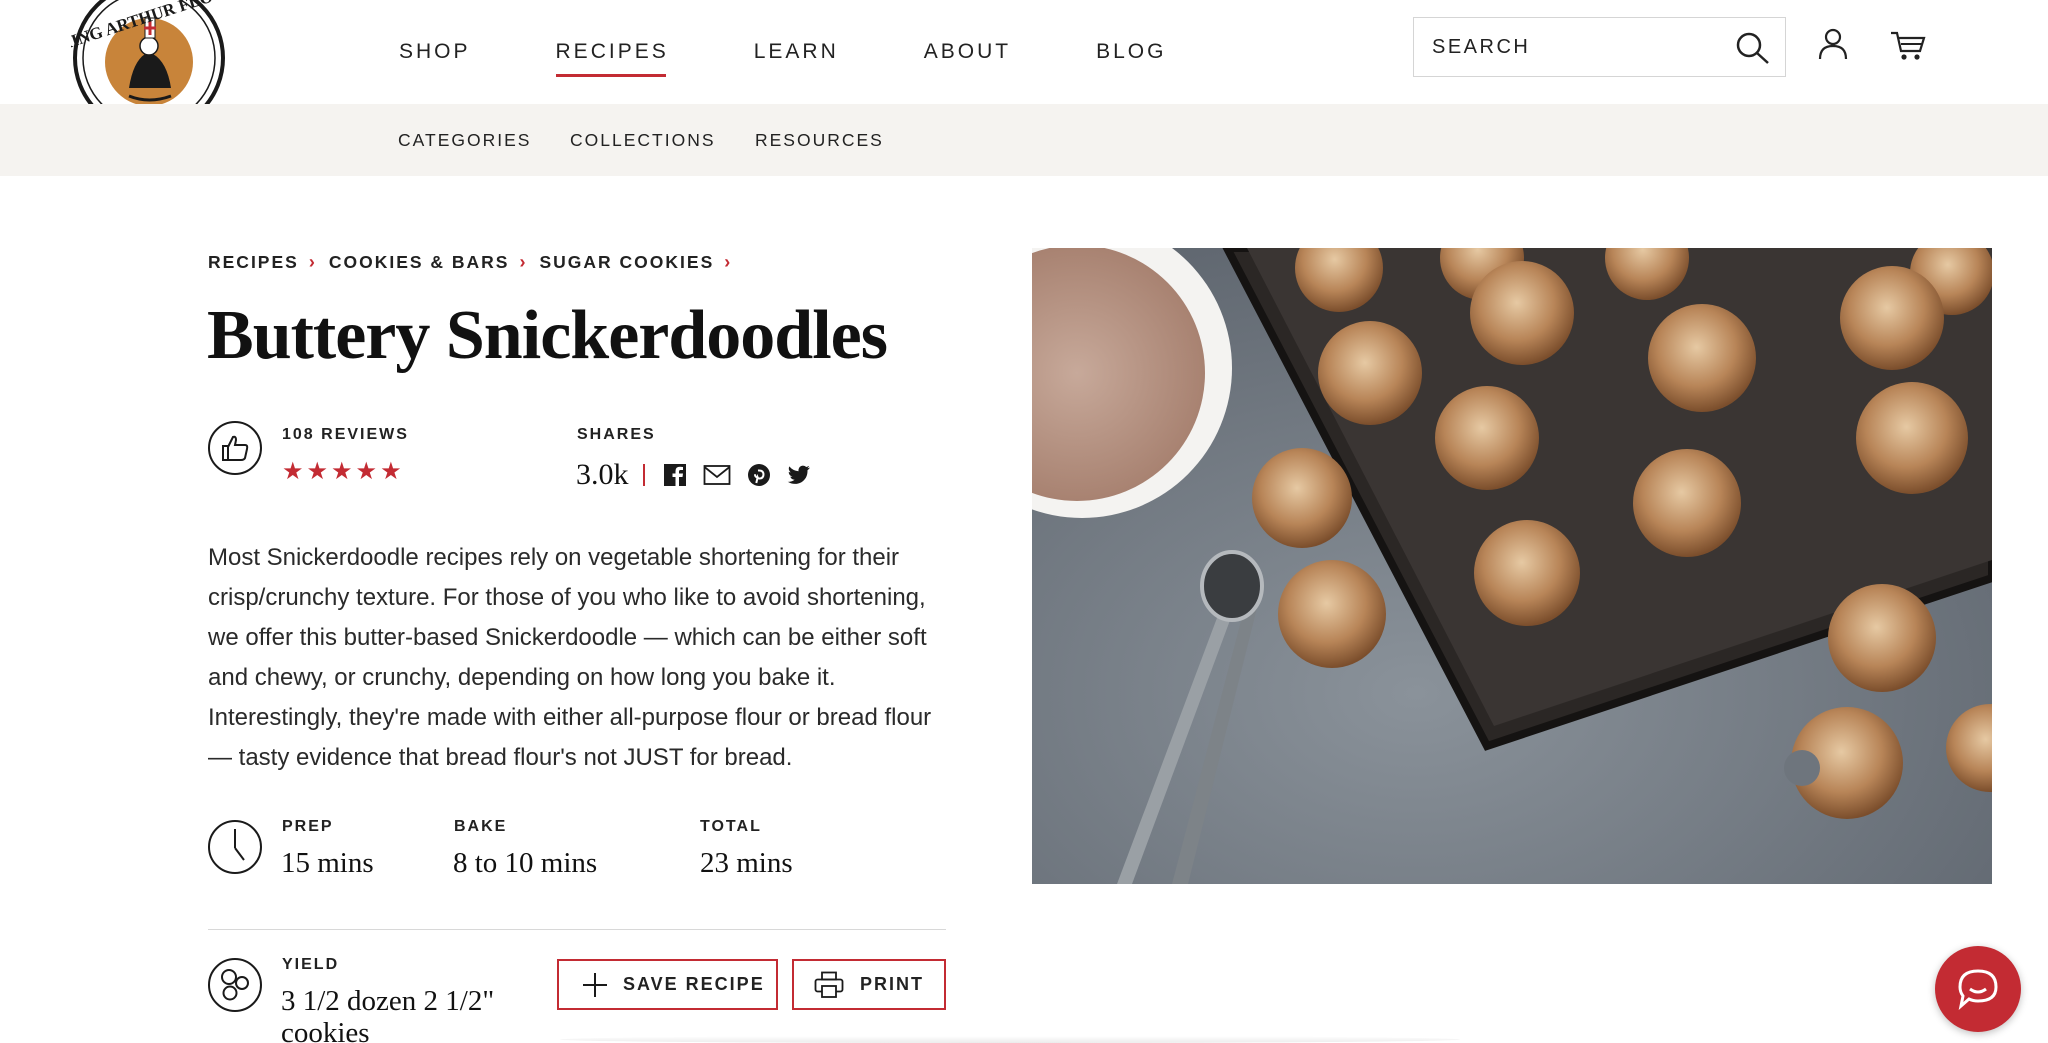 This screenshot has width=2048, height=1043. Describe the element at coordinates (149, 52) in the screenshot. I see `brand-logo: KING ARTHUR FLOUR` at that location.